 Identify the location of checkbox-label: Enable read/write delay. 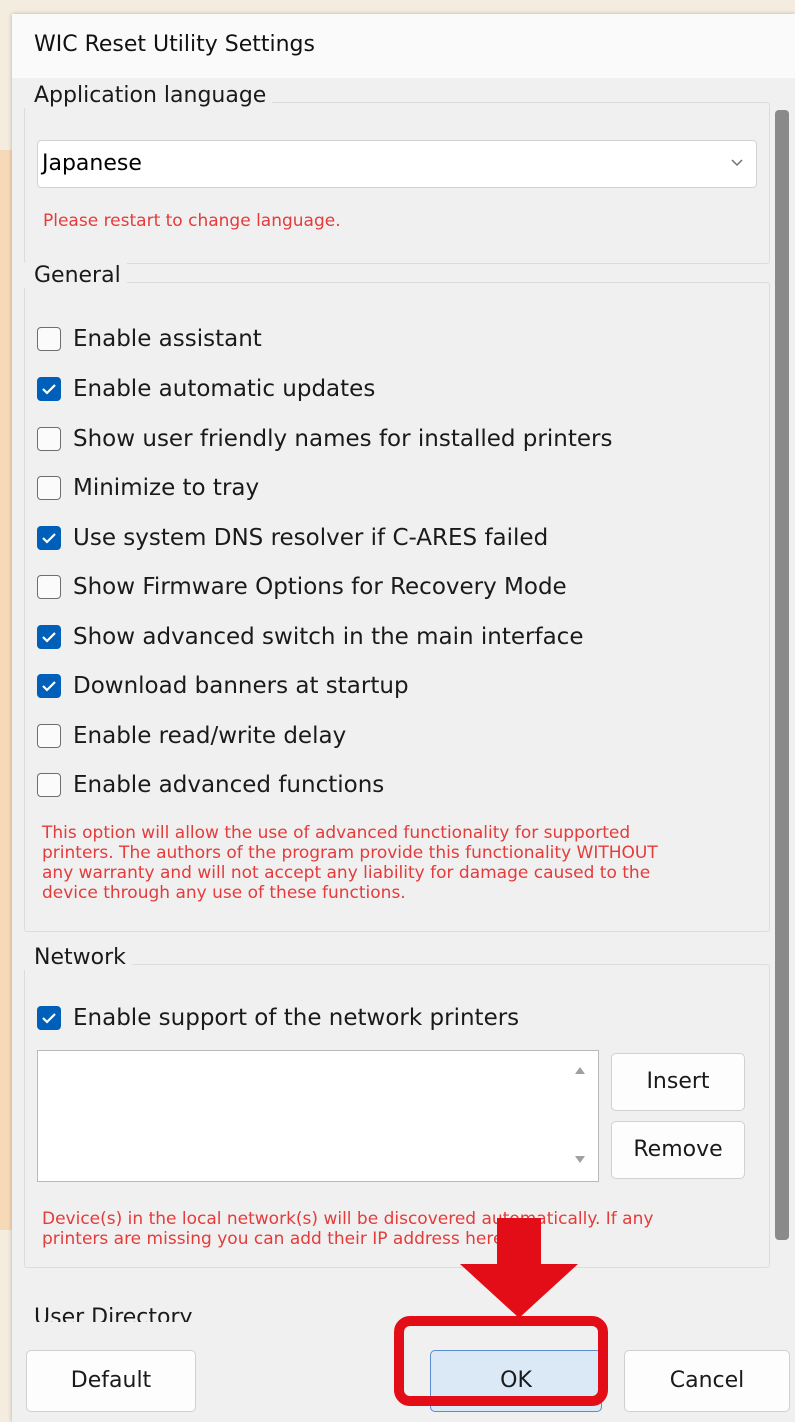
(210, 736).